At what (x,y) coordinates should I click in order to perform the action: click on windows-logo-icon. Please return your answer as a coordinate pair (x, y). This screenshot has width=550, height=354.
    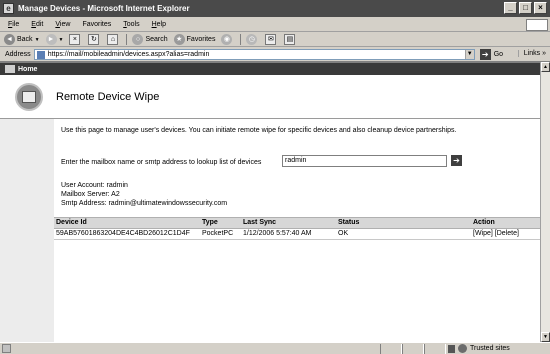
    Looking at the image, I should click on (537, 25).